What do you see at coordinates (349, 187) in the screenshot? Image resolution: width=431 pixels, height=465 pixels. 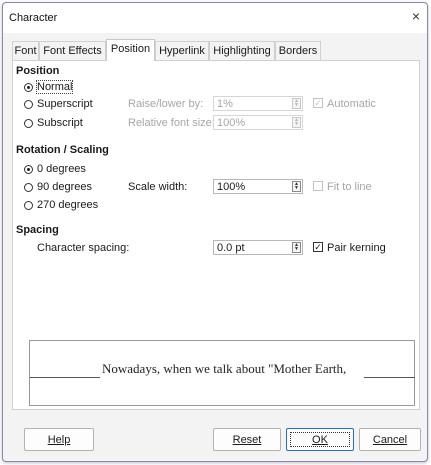 I see `fit-to-line-label: Fit to line` at bounding box center [349, 187].